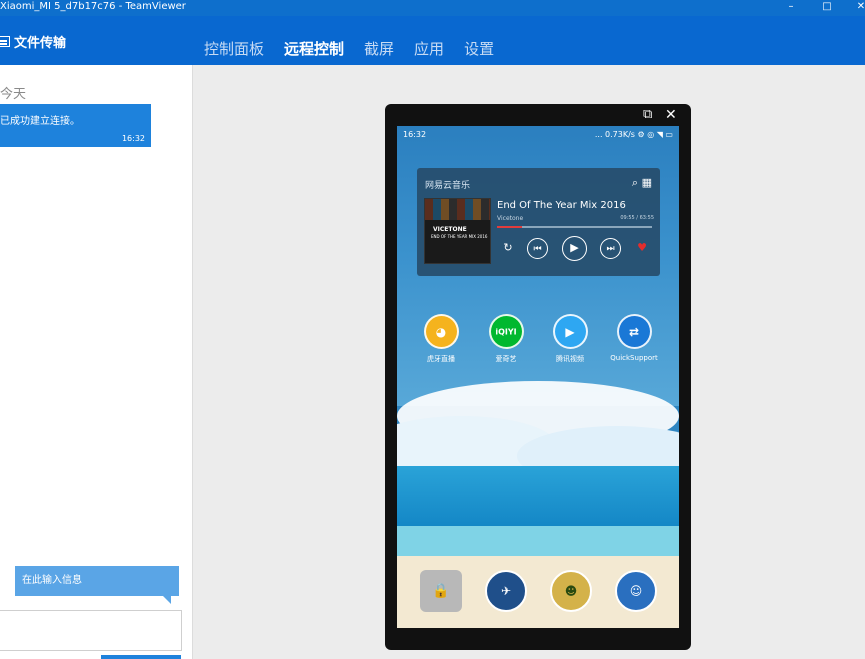 The image size is (865, 659). Describe the element at coordinates (538, 496) in the screenshot. I see `sea` at that location.